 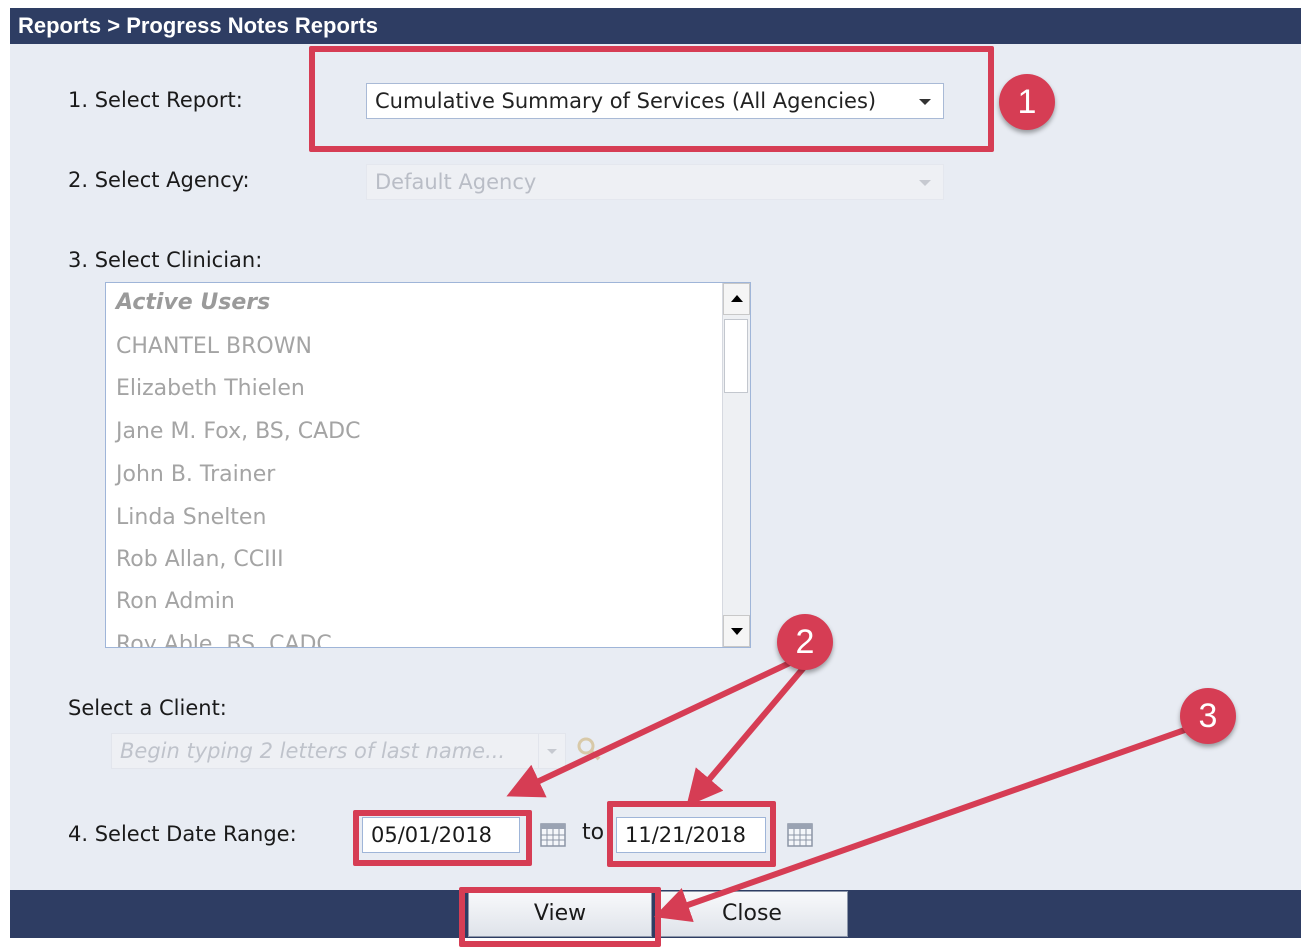 I want to click on annotation-arrows, so click(x=851, y=789).